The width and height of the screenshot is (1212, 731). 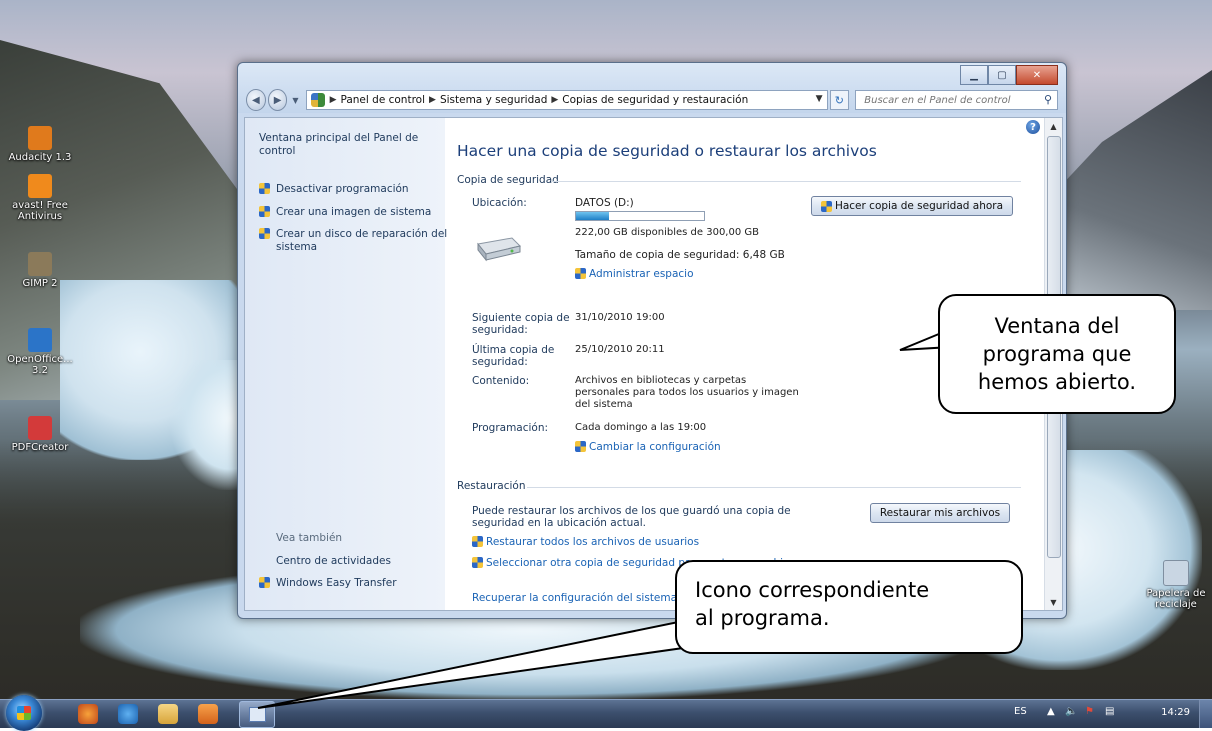 I want to click on callout-window-text: Ventana del programa que hemos abierto., so click(x=1057, y=354).